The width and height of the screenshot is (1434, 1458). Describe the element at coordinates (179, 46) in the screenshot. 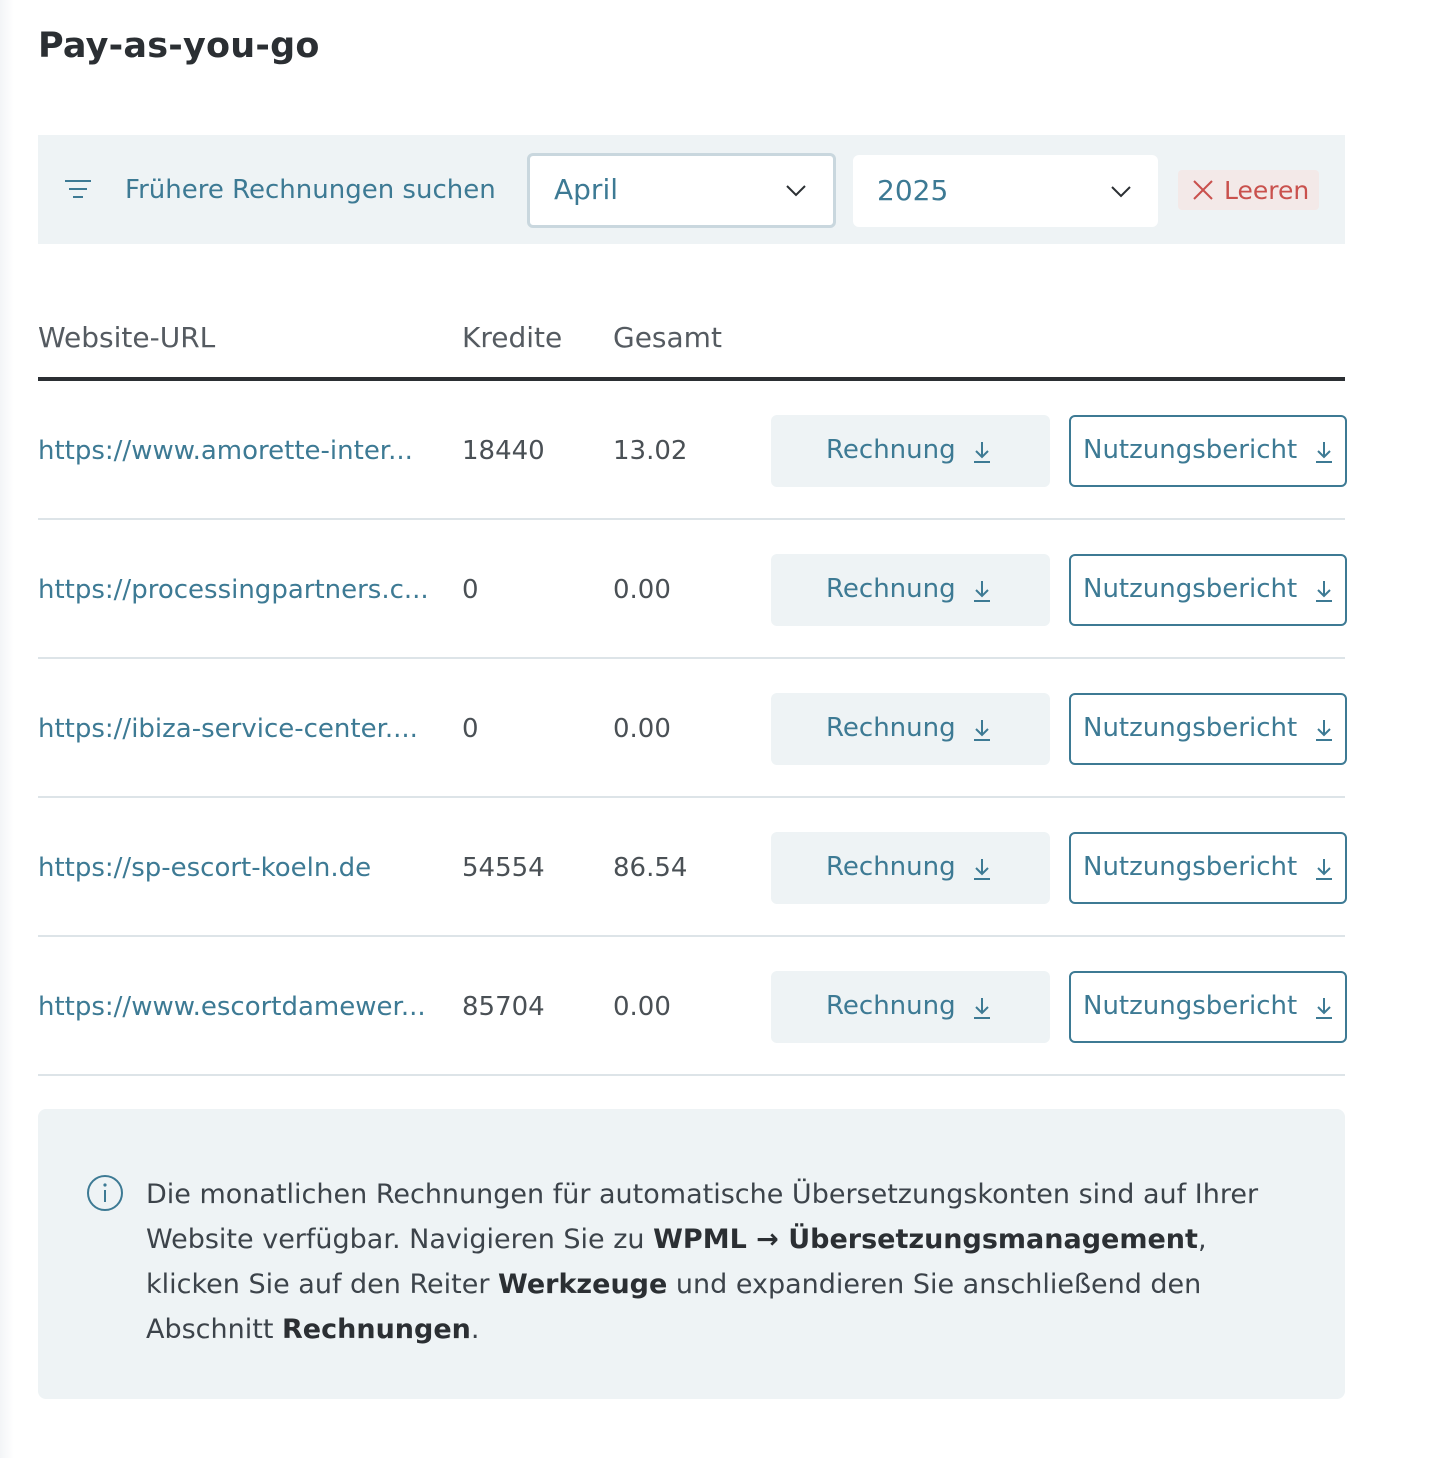

I see `page-title: Pay-as-you-go` at that location.